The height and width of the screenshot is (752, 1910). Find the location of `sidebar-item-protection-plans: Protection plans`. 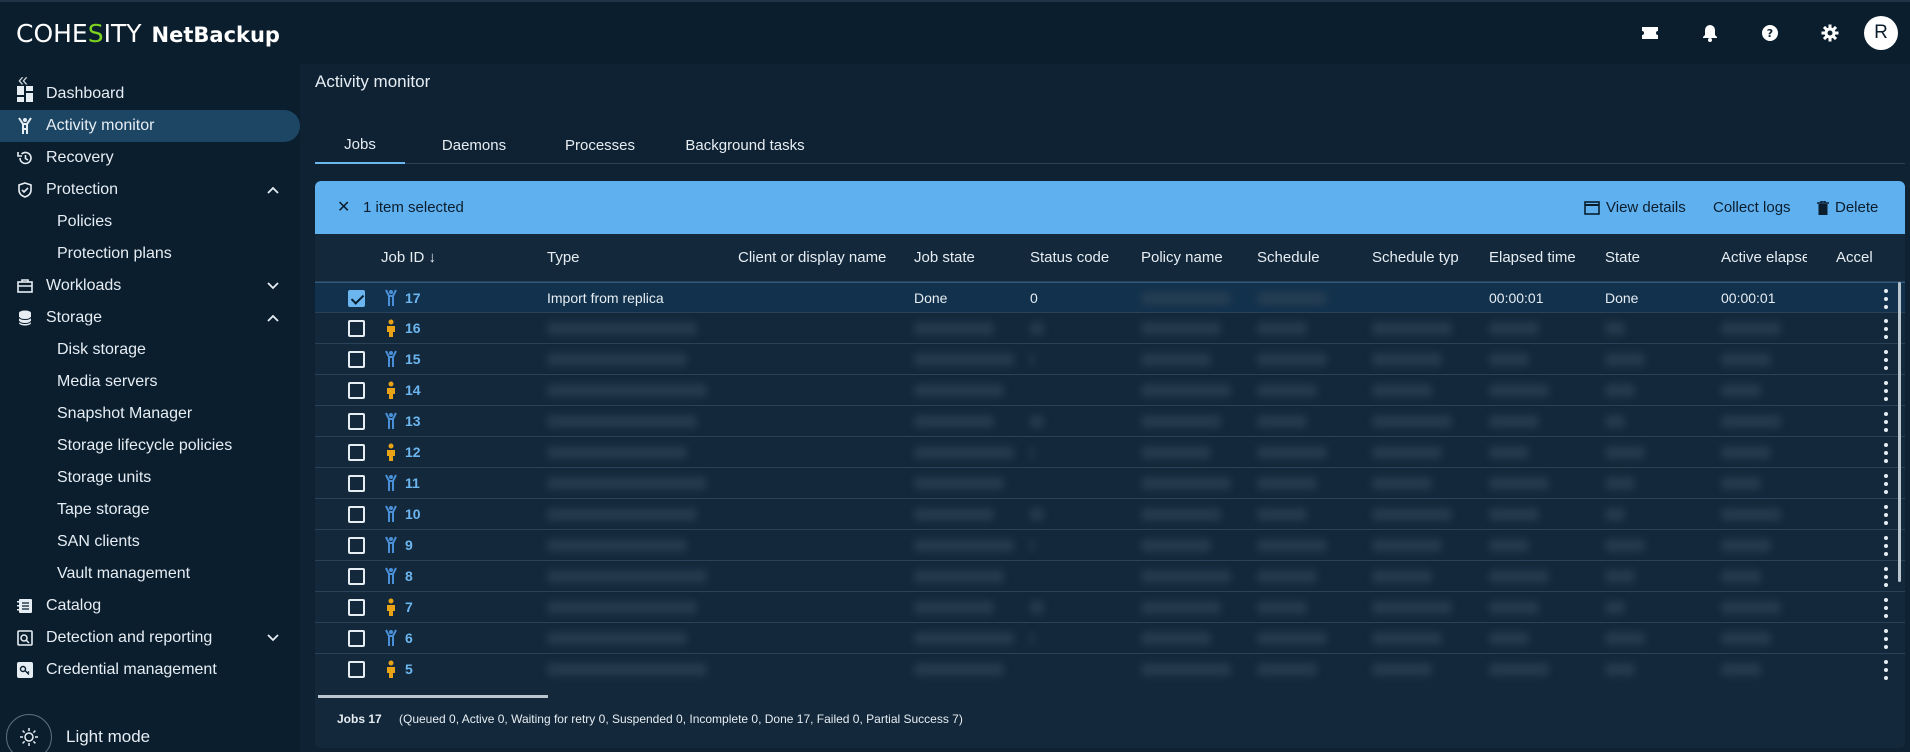

sidebar-item-protection-plans: Protection plans is located at coordinates (114, 254).